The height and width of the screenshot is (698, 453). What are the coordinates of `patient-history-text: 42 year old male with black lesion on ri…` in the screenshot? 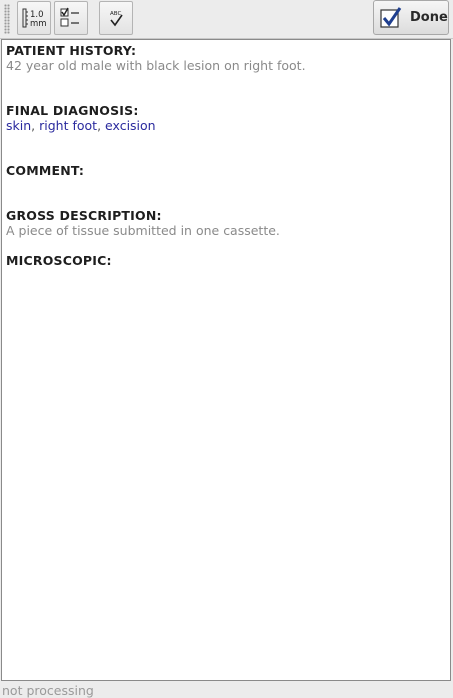 It's located at (156, 65).